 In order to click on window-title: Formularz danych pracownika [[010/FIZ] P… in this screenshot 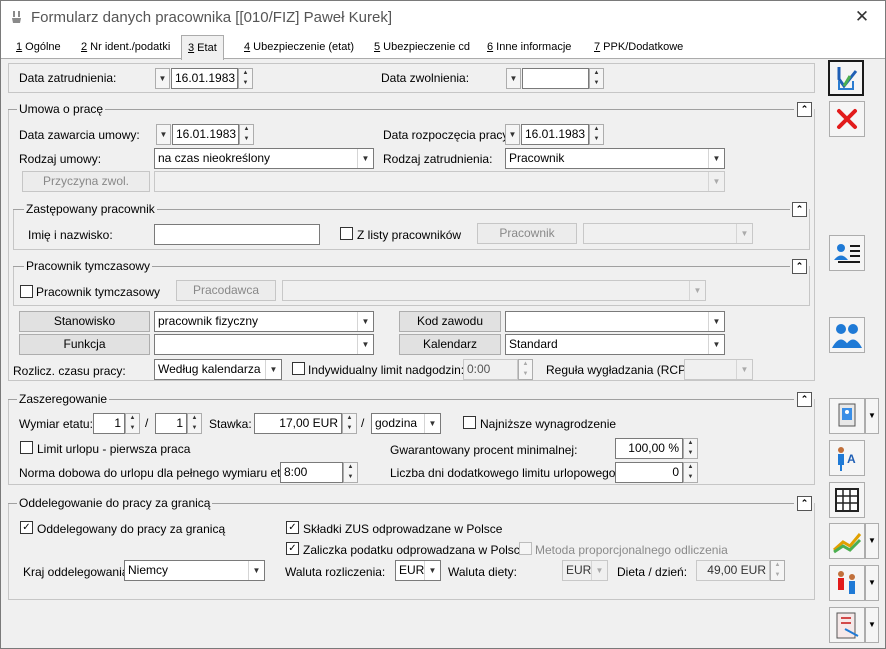, I will do `click(211, 17)`.